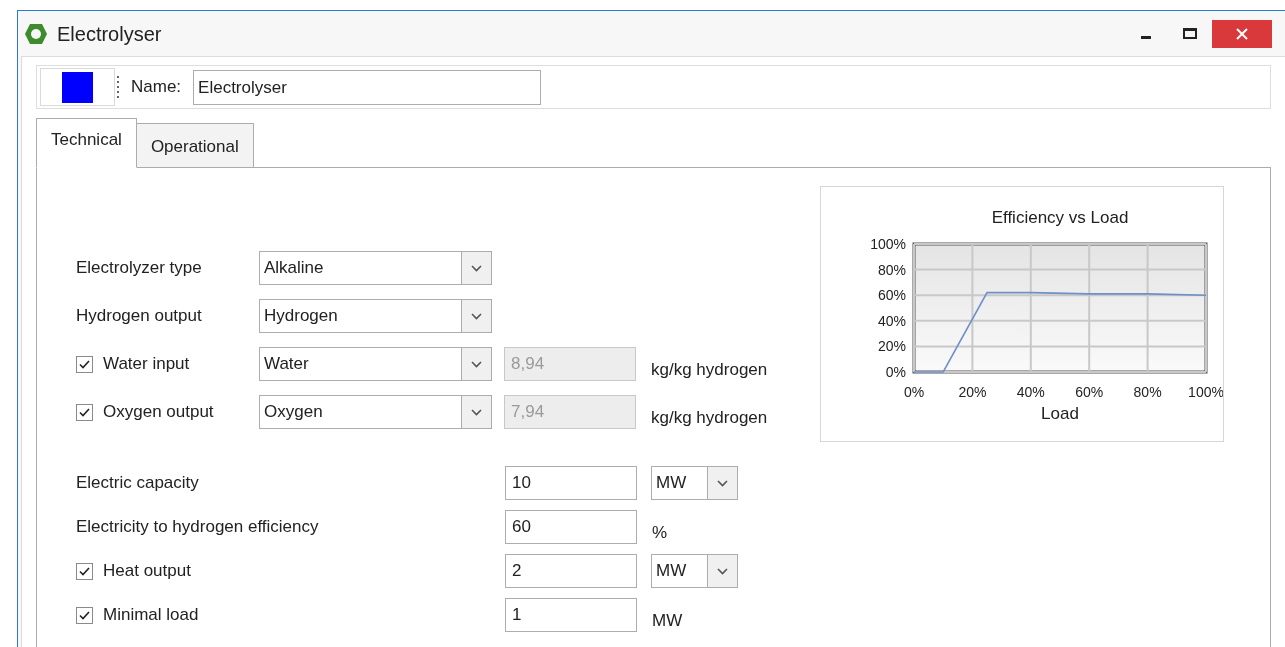  Describe the element at coordinates (86, 143) in the screenshot. I see `tab: Technical` at that location.